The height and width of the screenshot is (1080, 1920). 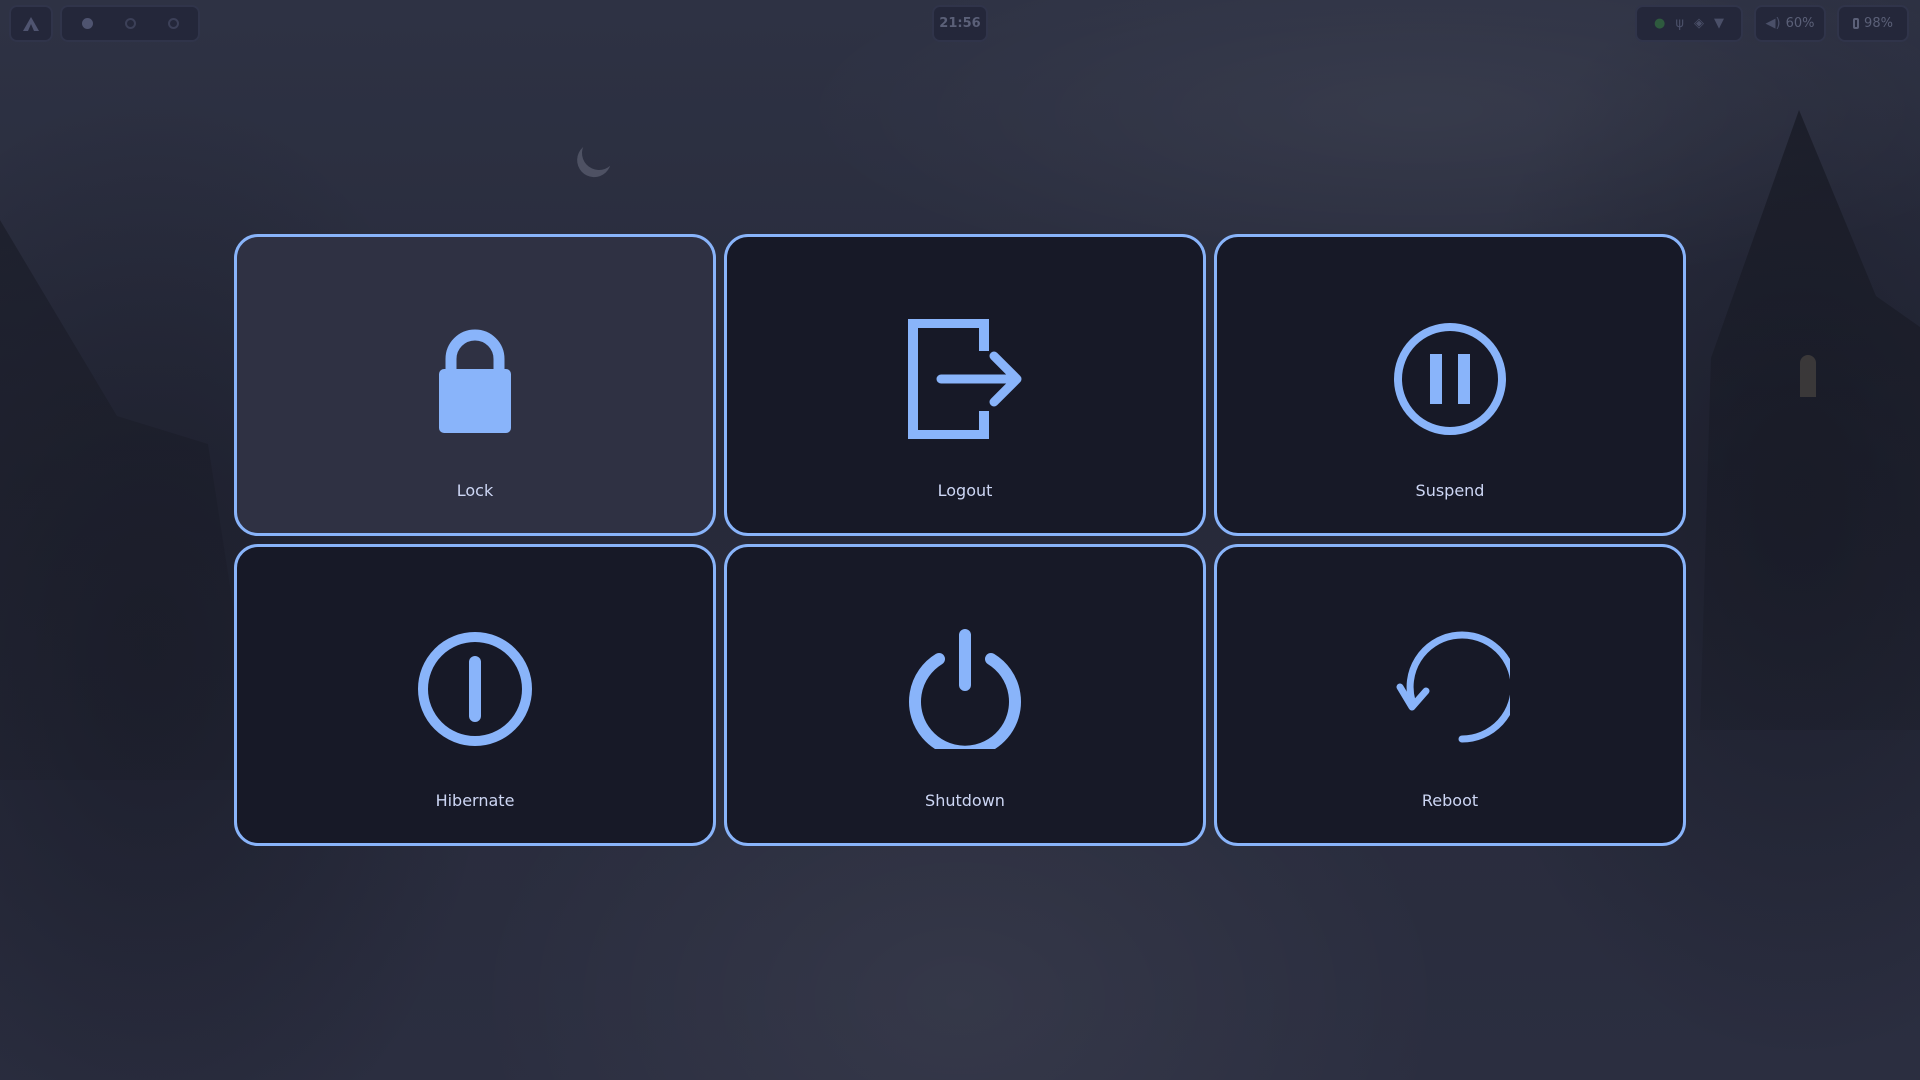 What do you see at coordinates (1689, 23) in the screenshot?
I see `system-tray: ● ψ ◈ ▼` at bounding box center [1689, 23].